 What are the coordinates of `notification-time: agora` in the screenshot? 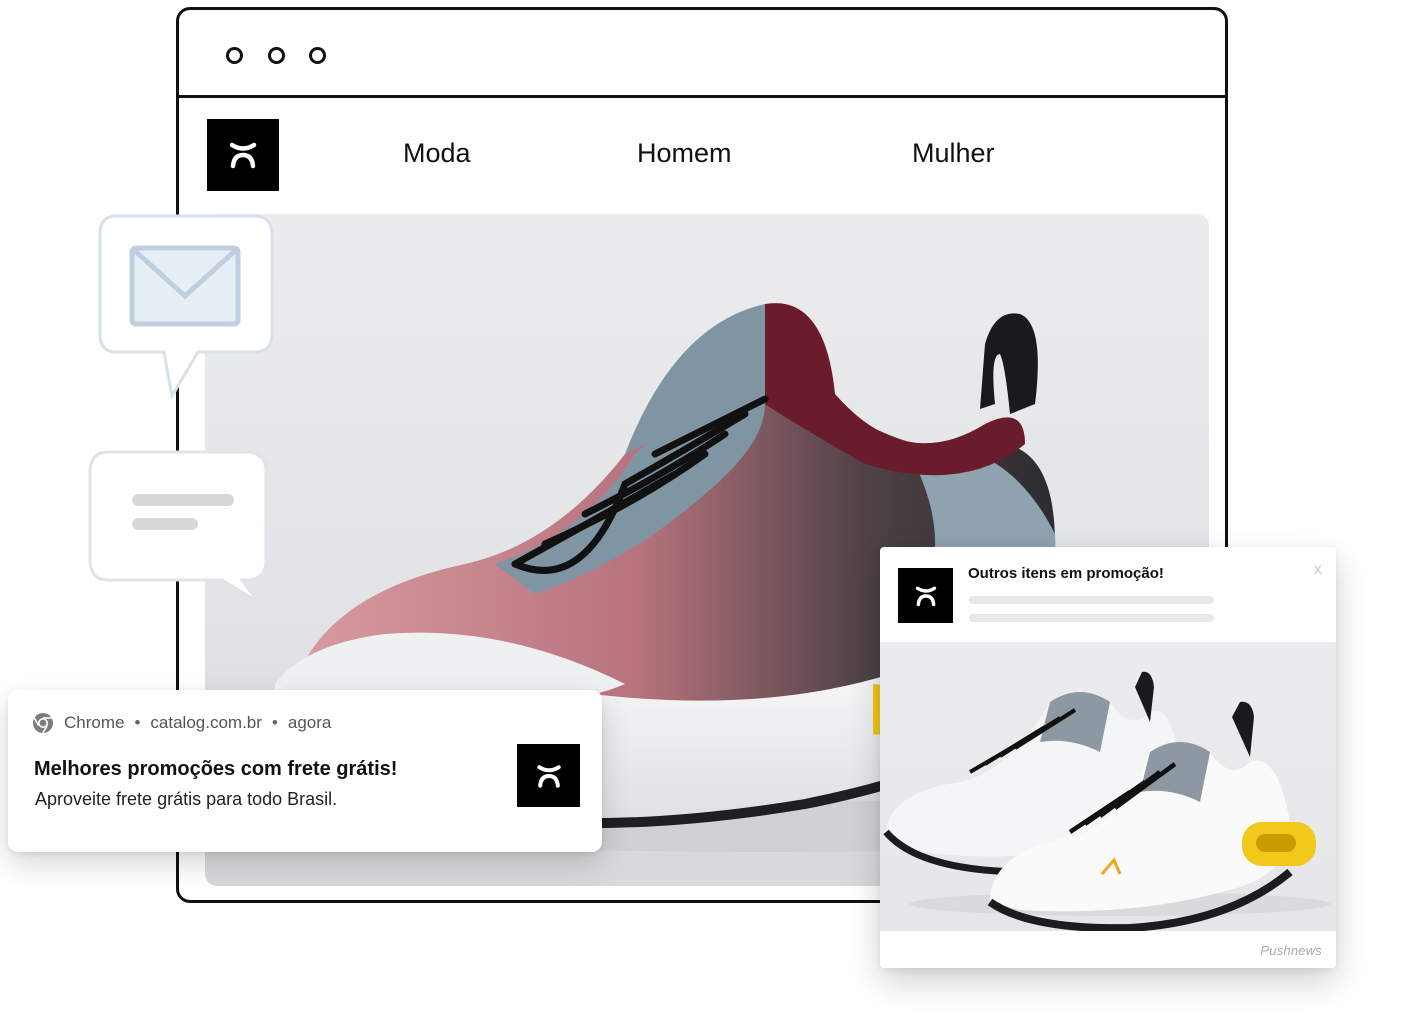 It's located at (309, 722).